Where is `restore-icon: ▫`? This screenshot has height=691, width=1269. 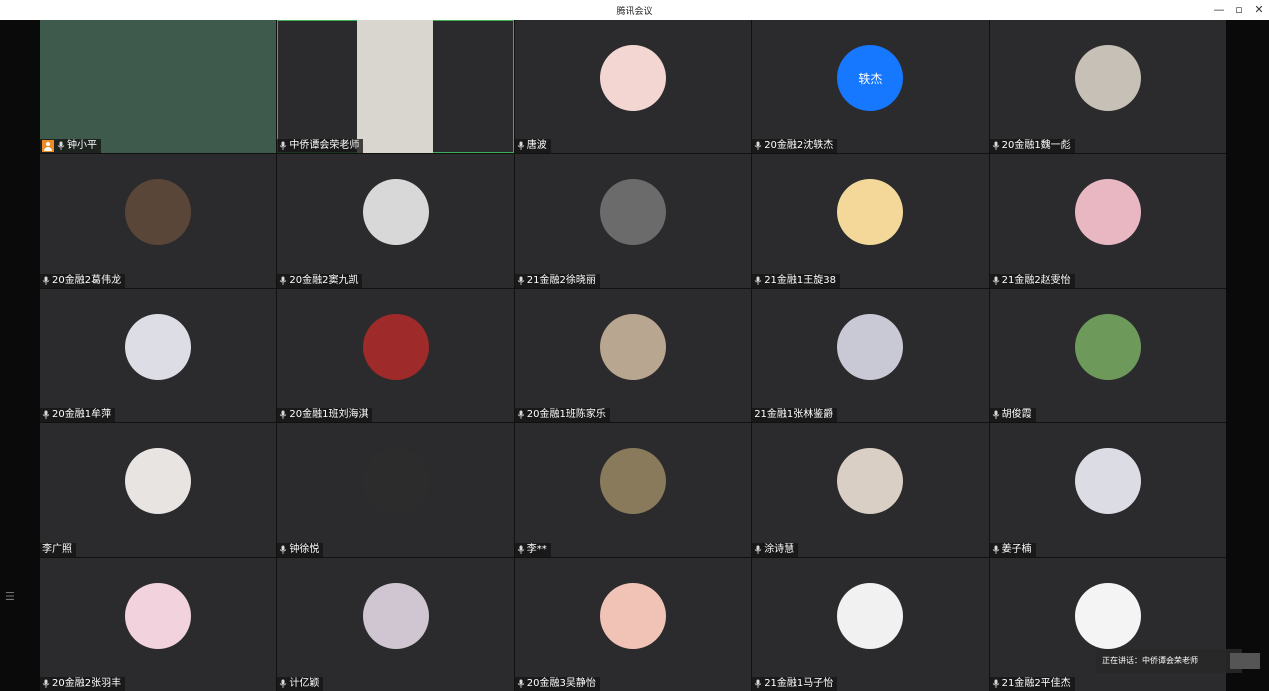 restore-icon: ▫ is located at coordinates (1239, 10).